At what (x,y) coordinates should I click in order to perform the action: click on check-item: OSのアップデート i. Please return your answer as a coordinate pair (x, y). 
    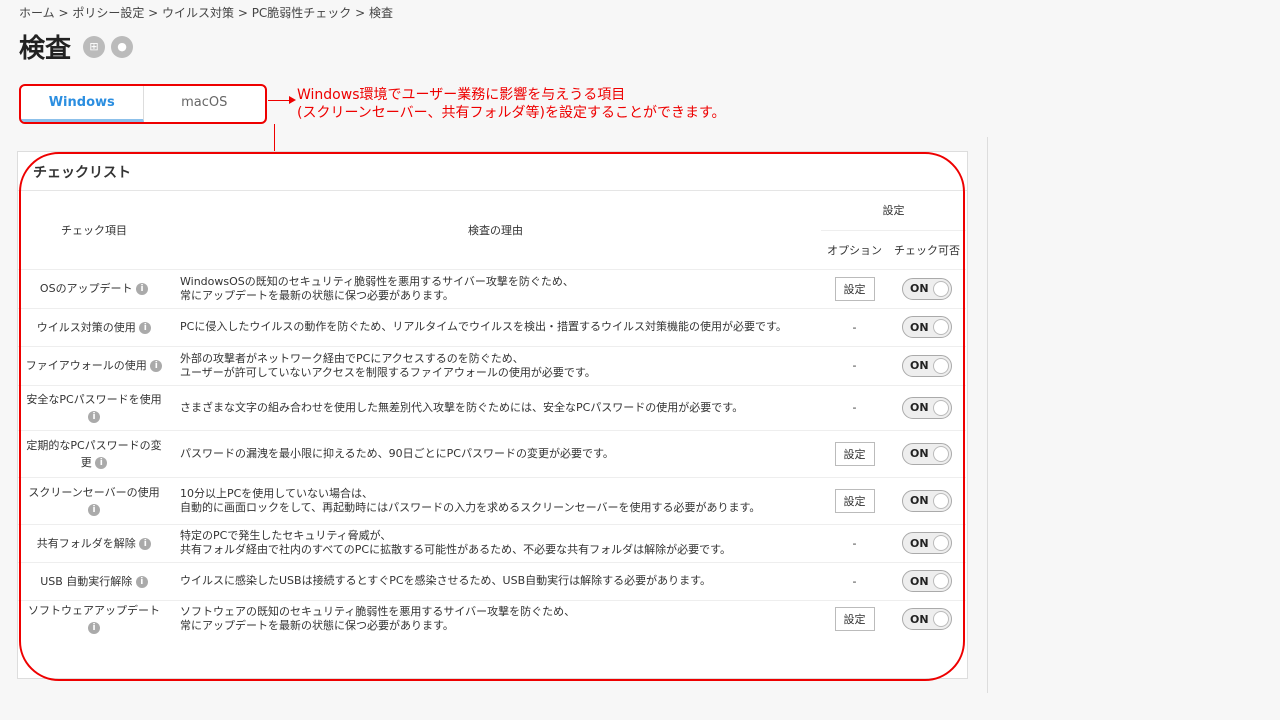
    Looking at the image, I should click on (94, 288).